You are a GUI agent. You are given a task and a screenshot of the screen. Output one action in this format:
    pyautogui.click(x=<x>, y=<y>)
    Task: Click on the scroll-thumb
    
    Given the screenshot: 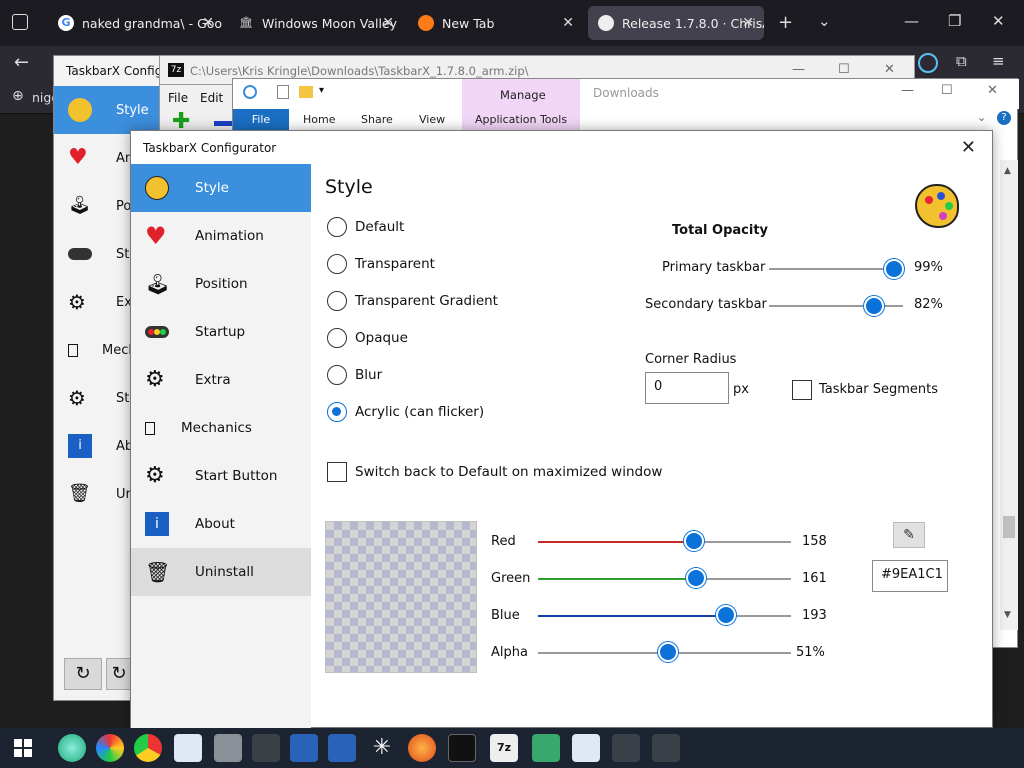 What is the action you would take?
    pyautogui.click(x=1009, y=527)
    